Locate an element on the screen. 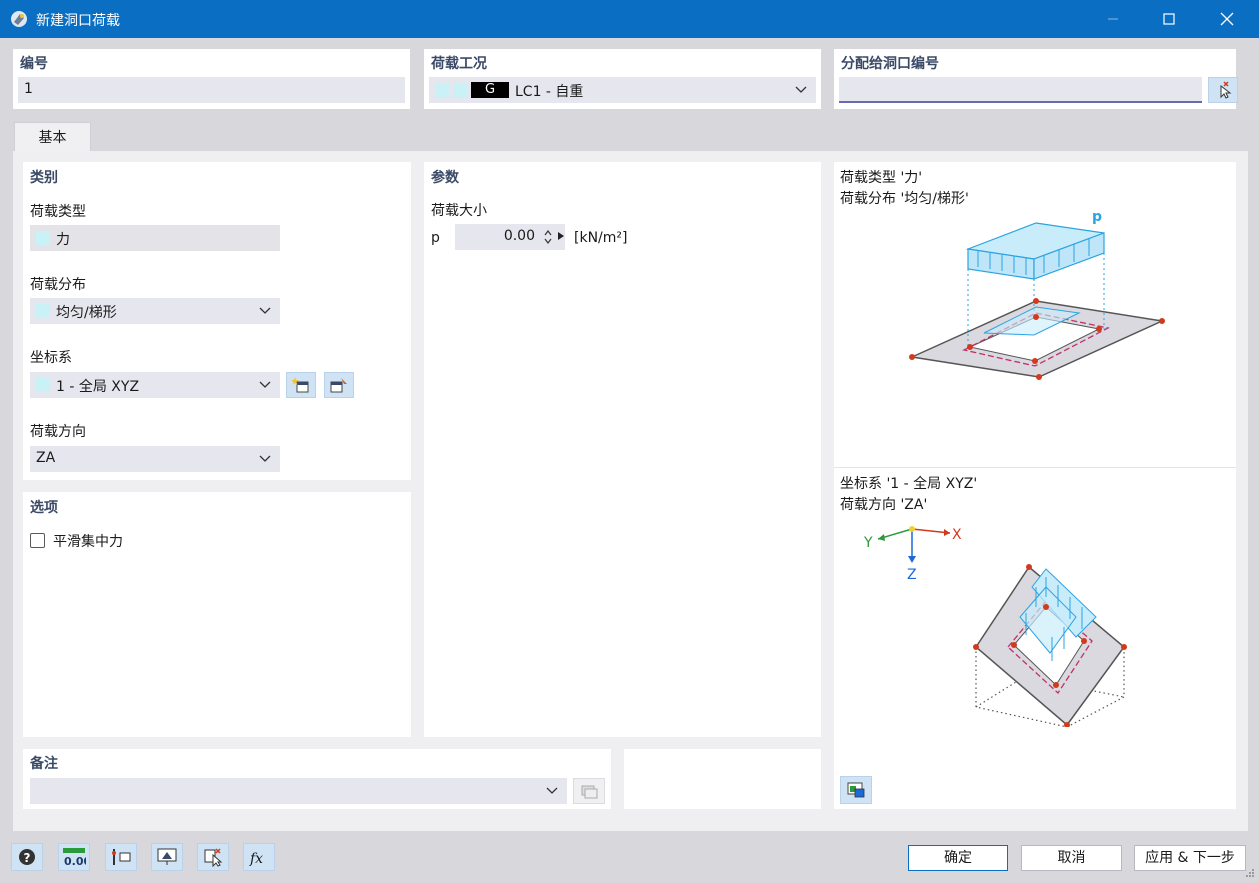  apply-next-button: 应用 & 下一步 is located at coordinates (1190, 858).